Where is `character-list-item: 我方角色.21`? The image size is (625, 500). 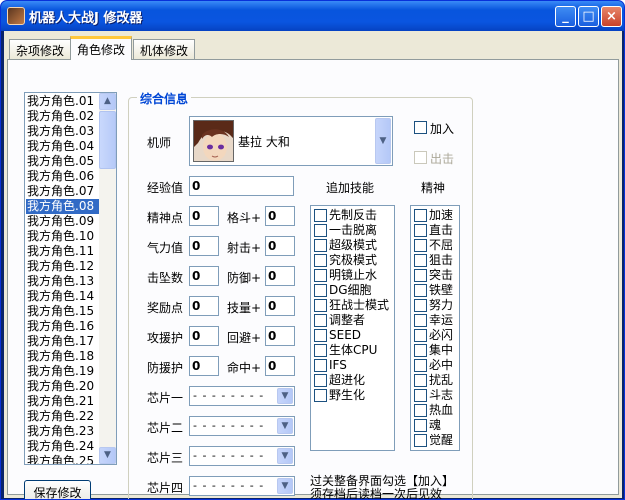
character-list-item: 我方角色.21 is located at coordinates (62, 401).